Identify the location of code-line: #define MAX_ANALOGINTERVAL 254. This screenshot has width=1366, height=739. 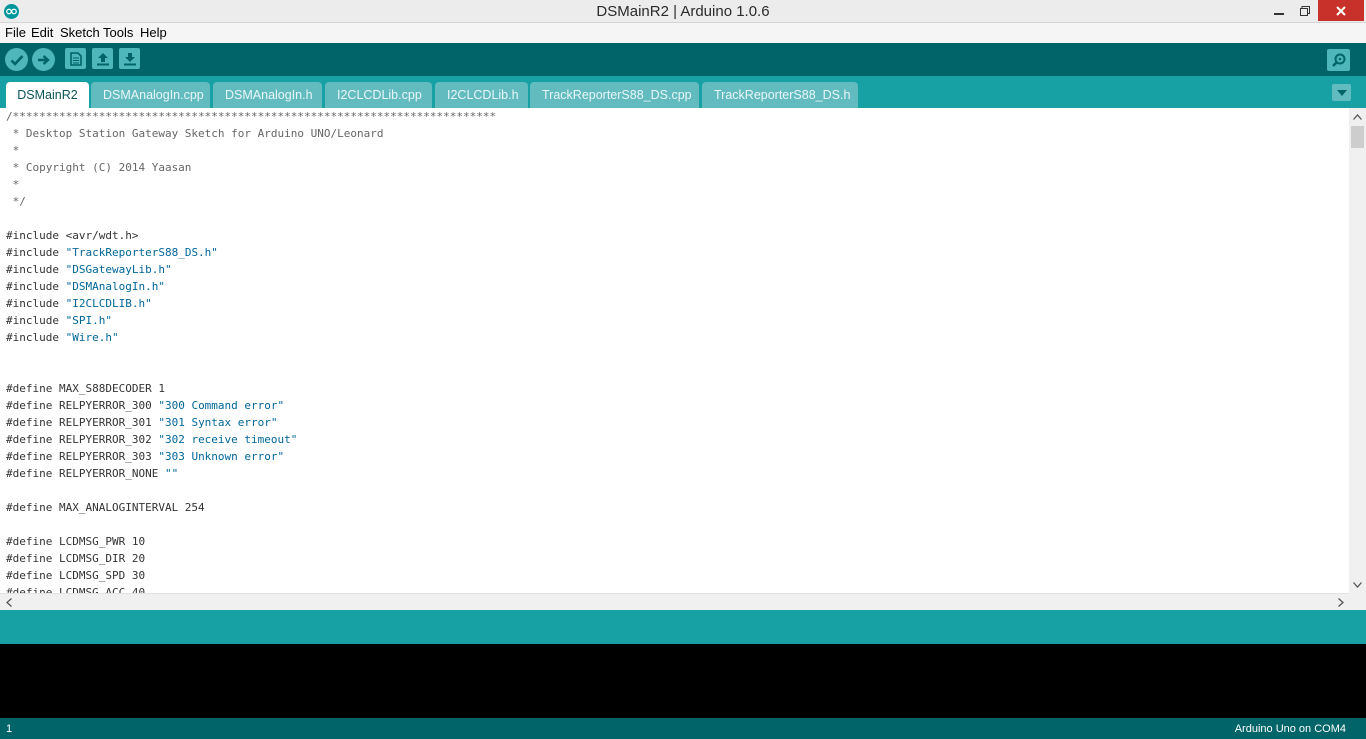
(105, 507).